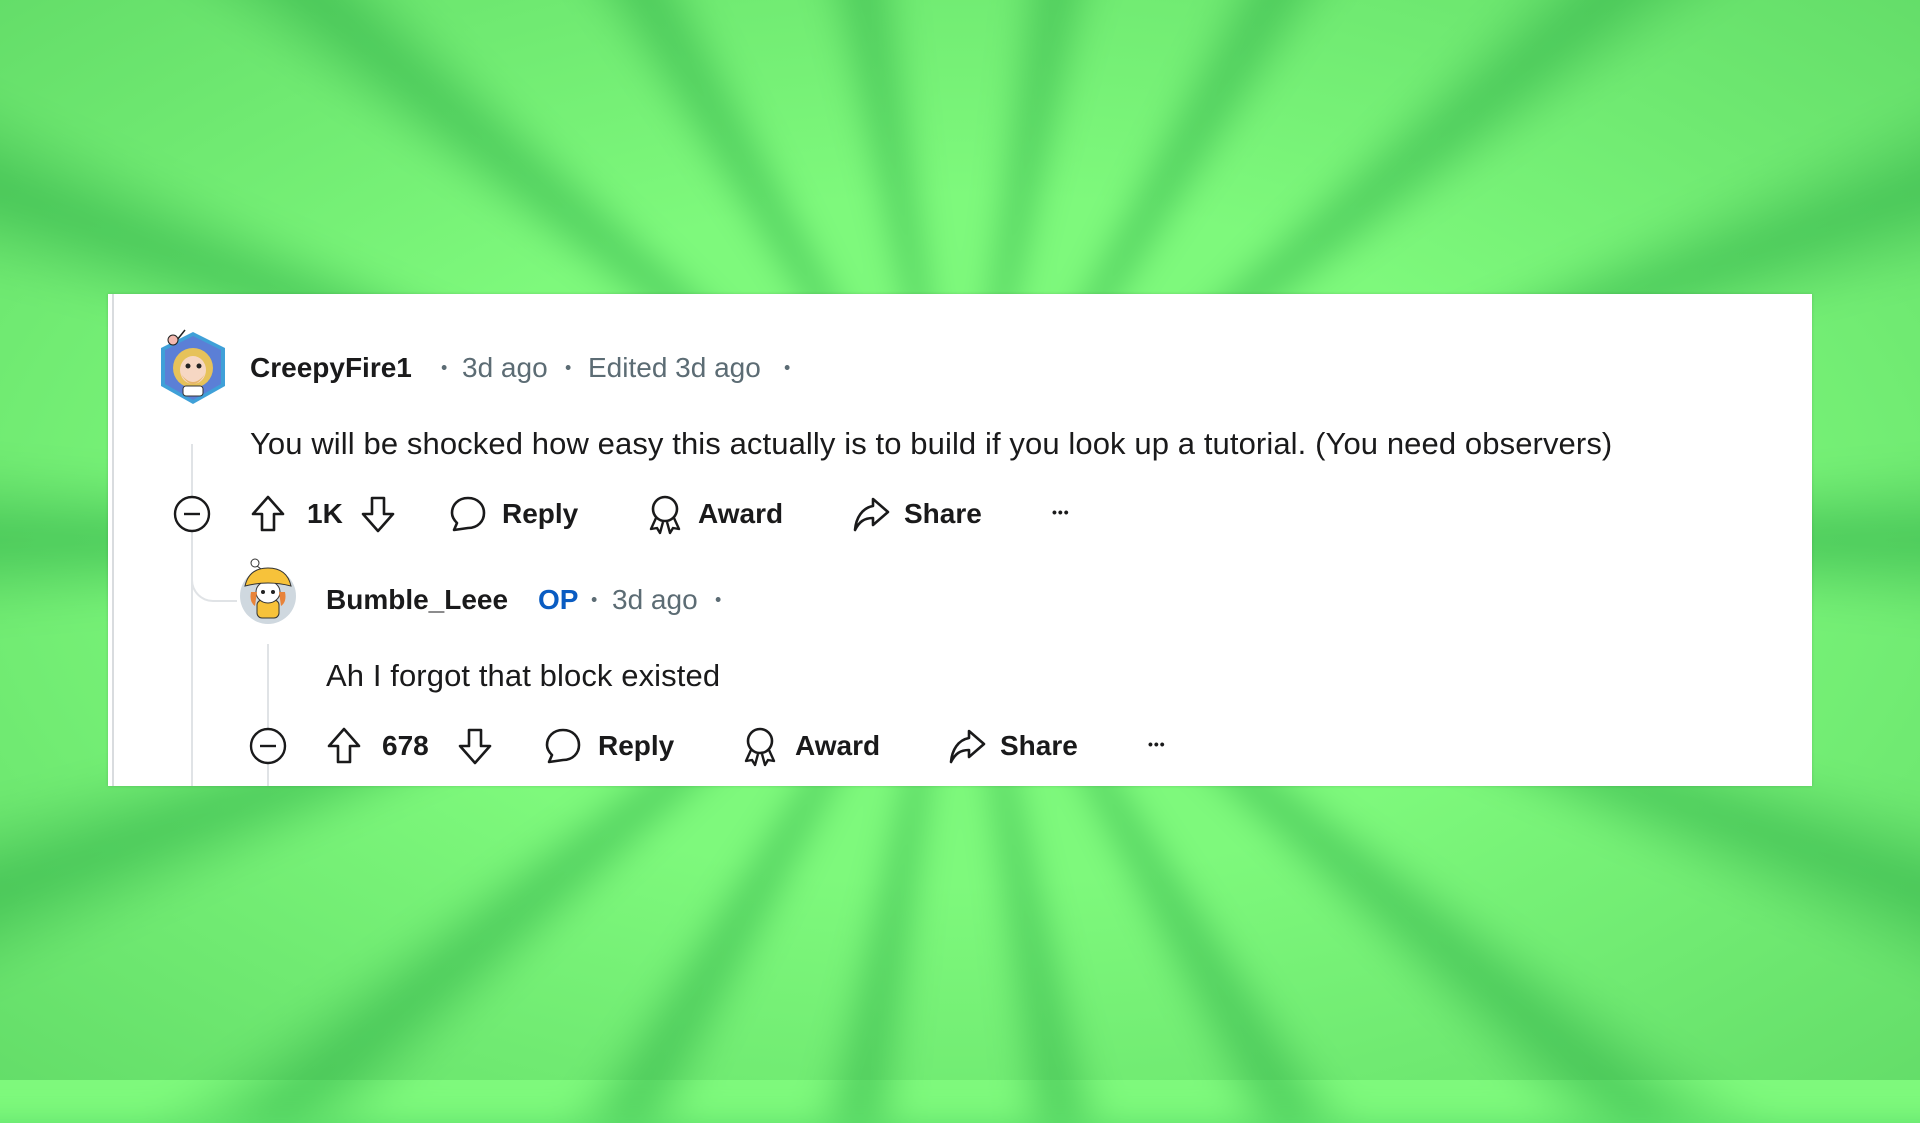 The height and width of the screenshot is (1123, 1920). I want to click on comment-username: CreepyFire1, so click(331, 368).